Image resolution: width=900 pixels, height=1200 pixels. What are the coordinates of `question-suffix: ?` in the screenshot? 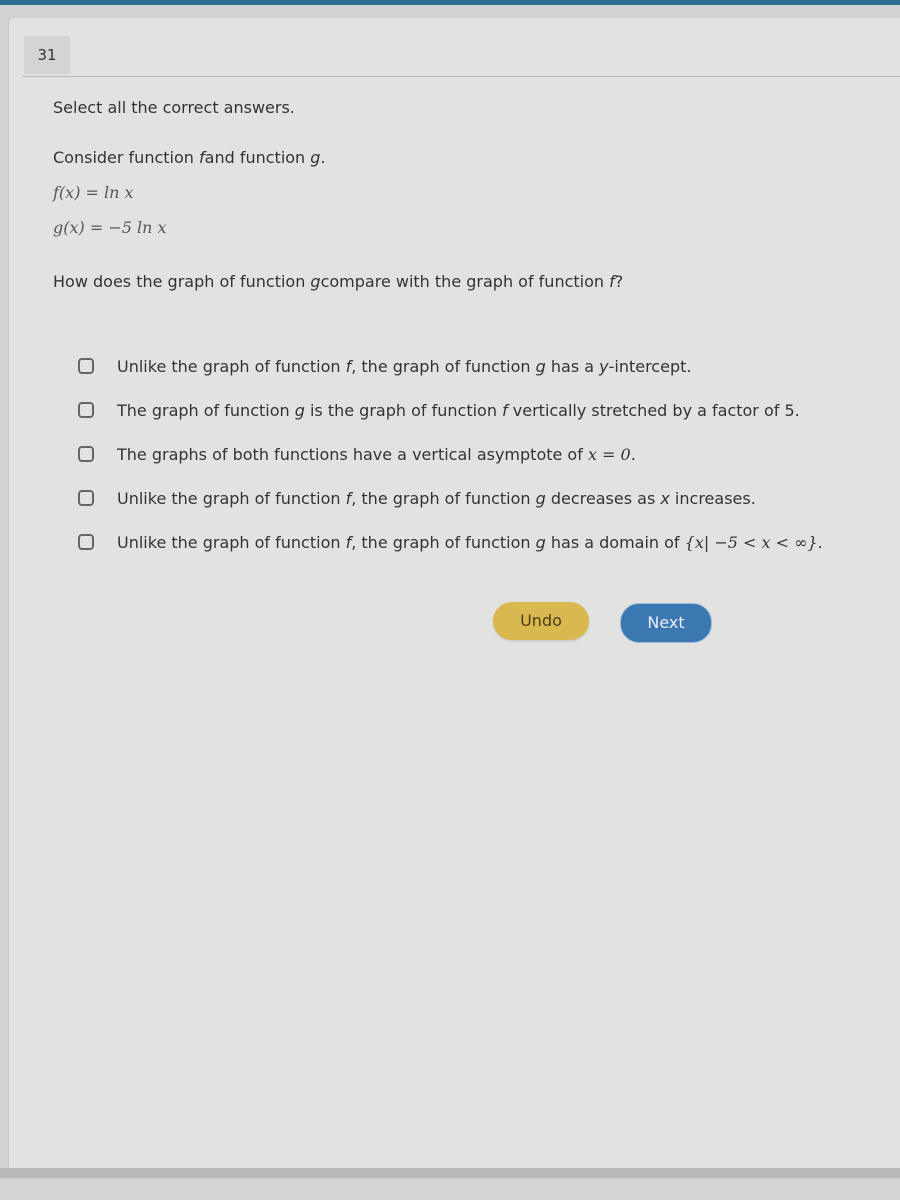 It's located at (619, 281).